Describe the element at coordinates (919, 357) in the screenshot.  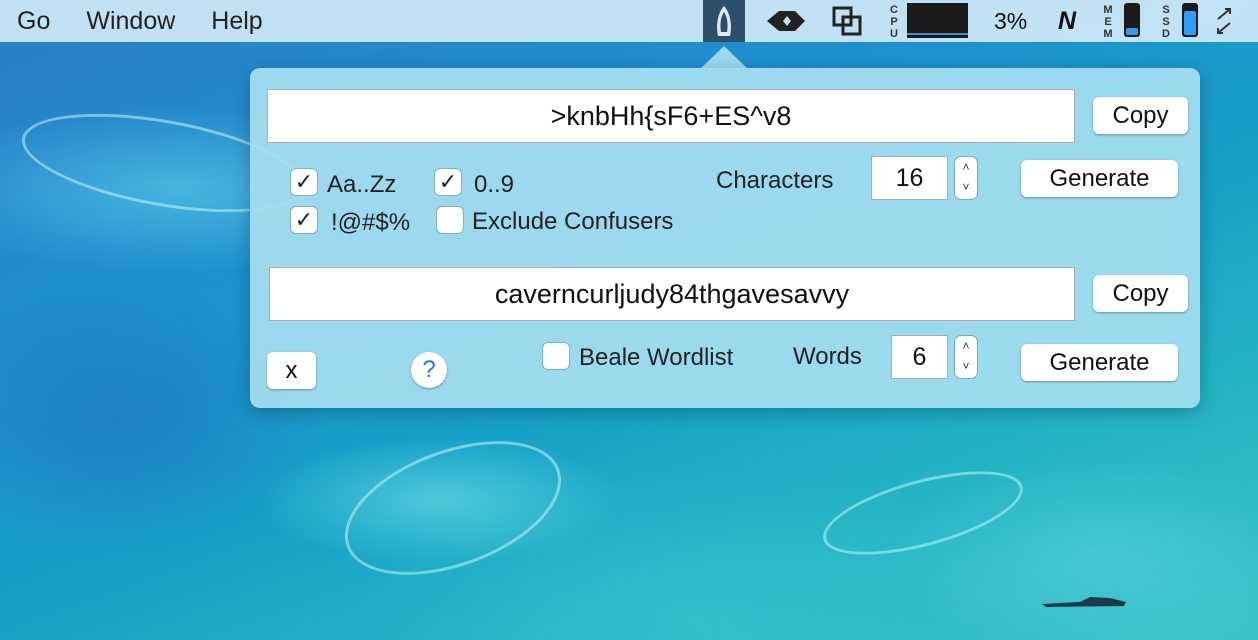
I see `words-count-field: 6` at that location.